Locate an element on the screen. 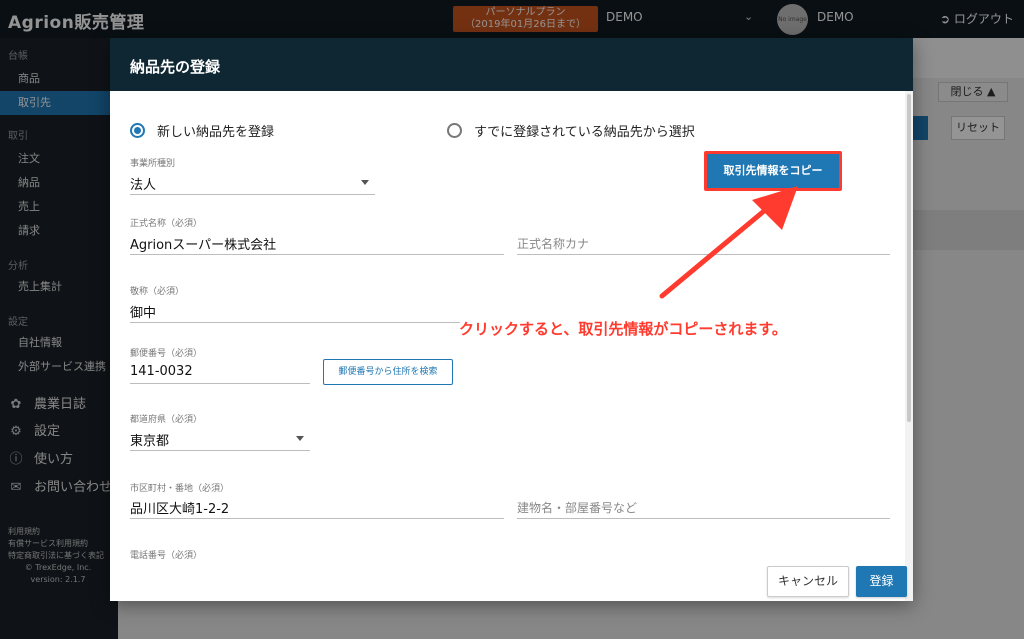  office-type-select: 法人 is located at coordinates (143, 183).